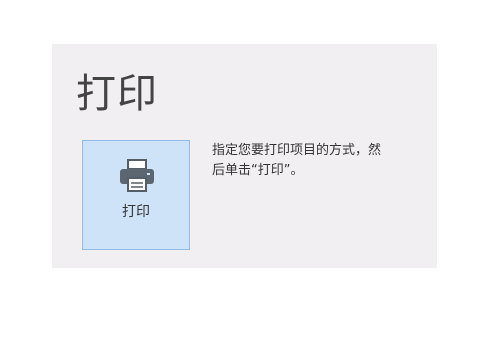  What do you see at coordinates (136, 212) in the screenshot?
I see `print-button-label: 打印` at bounding box center [136, 212].